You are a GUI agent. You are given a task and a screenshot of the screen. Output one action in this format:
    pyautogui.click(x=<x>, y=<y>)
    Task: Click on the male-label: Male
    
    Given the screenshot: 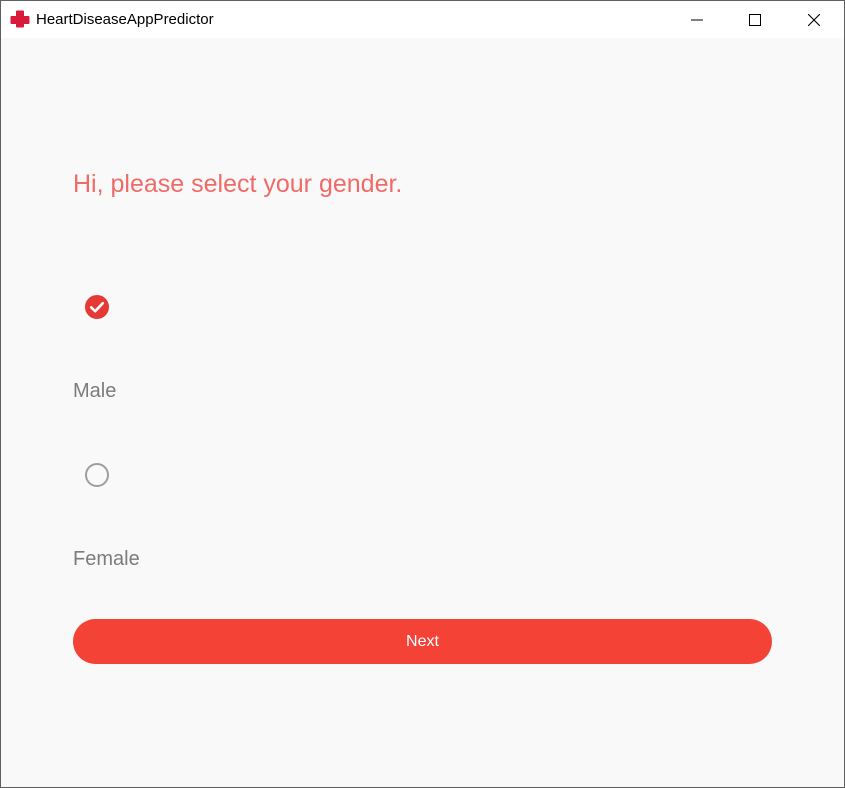 What is the action you would take?
    pyautogui.click(x=94, y=391)
    